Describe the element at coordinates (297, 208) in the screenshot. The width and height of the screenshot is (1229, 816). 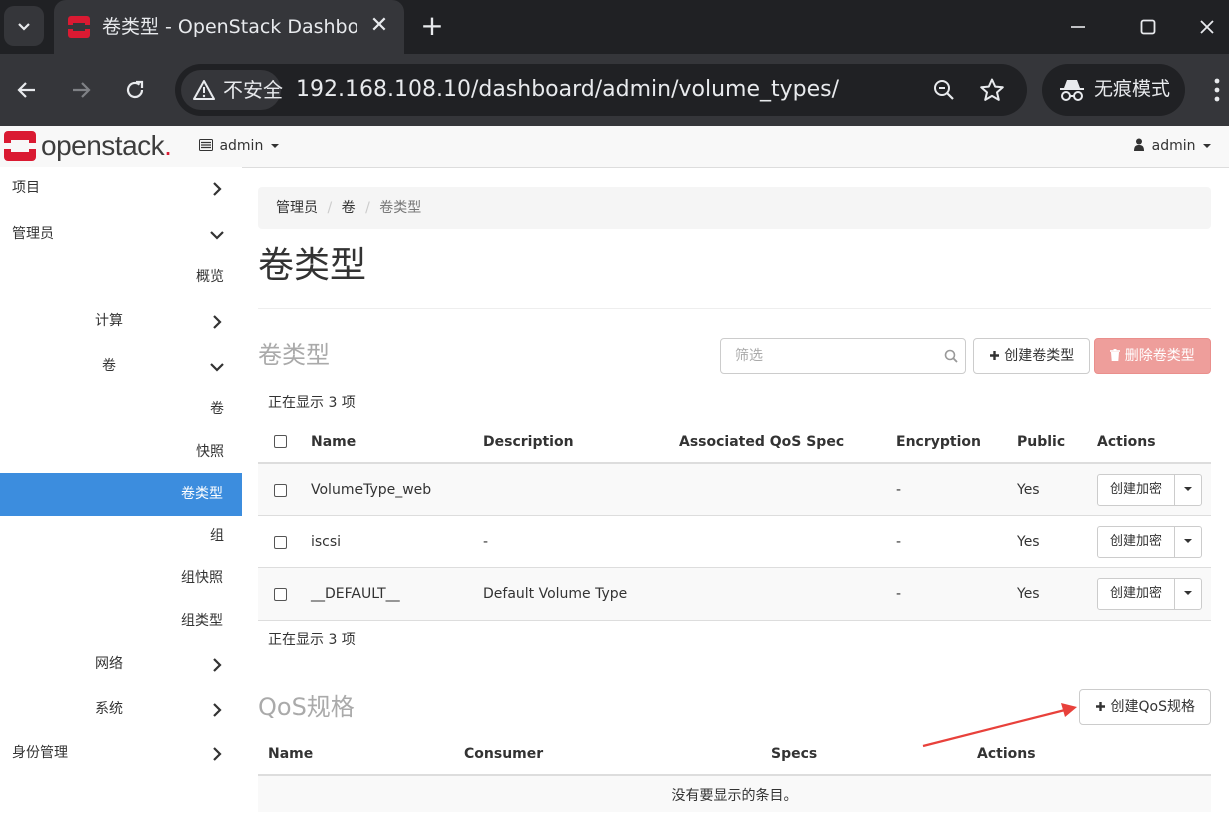
I see `breadcrumb-admin: 管理员` at that location.